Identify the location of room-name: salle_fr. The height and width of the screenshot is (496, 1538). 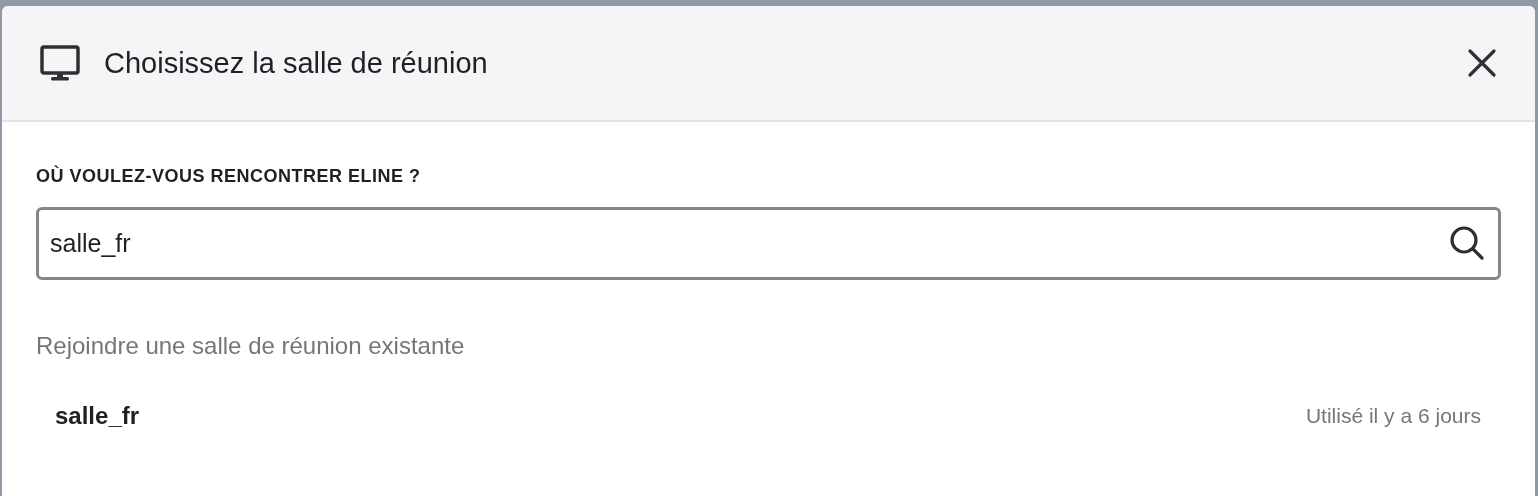
(97, 416).